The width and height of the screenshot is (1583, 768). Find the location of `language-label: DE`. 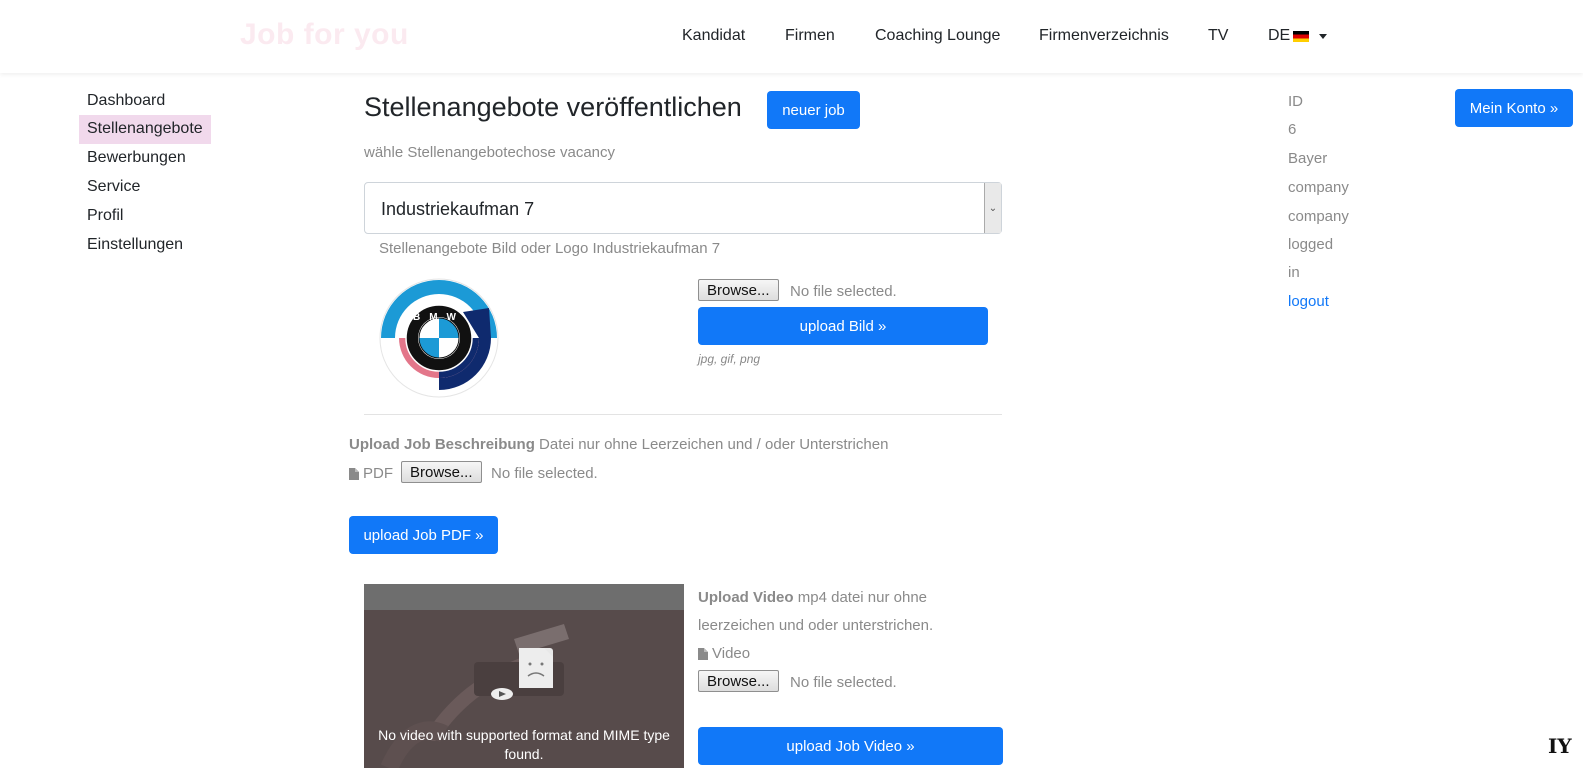

language-label: DE is located at coordinates (1279, 35).